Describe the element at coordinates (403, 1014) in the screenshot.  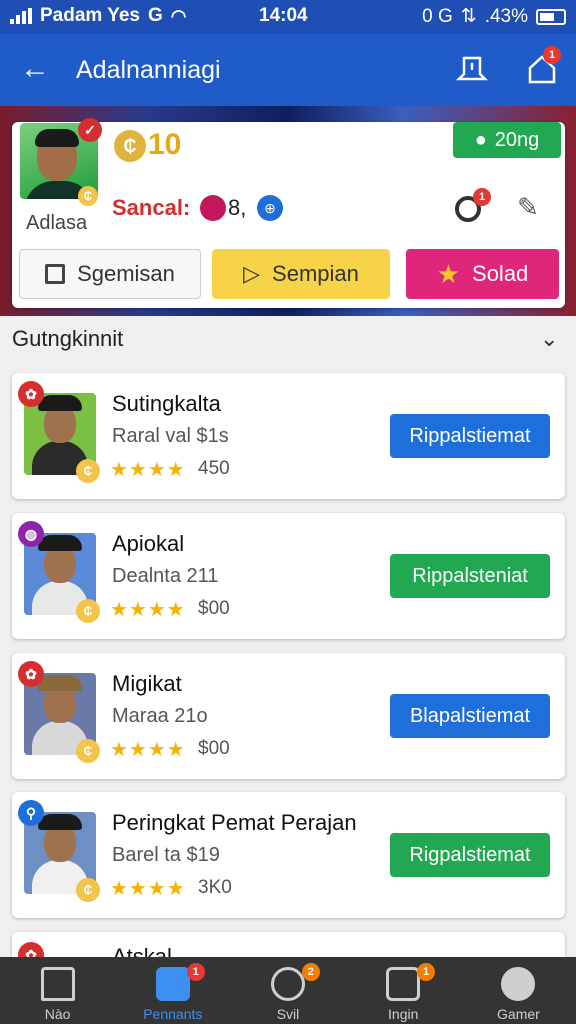
I see `nav-label: Ingin` at that location.